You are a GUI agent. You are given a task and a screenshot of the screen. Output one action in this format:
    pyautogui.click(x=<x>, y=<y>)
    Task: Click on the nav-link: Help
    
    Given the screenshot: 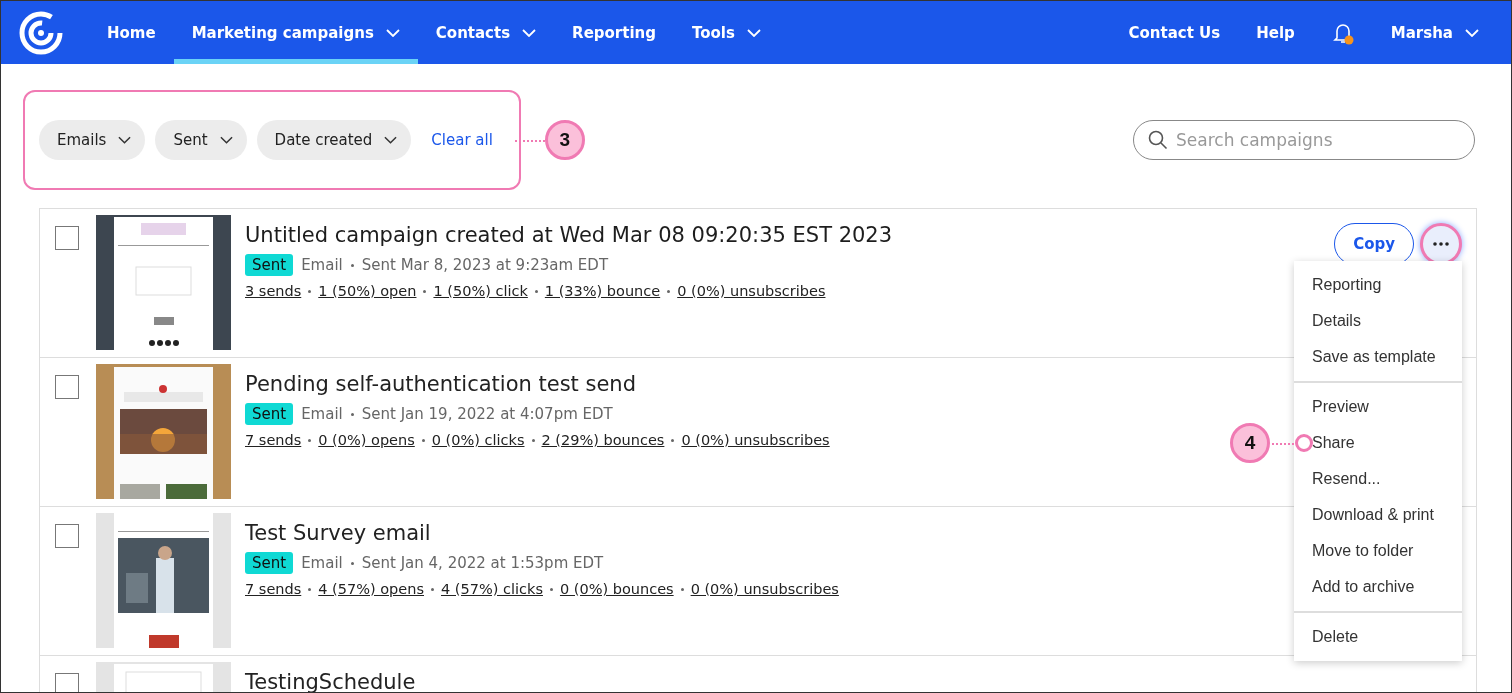 What is the action you would take?
    pyautogui.click(x=1275, y=32)
    